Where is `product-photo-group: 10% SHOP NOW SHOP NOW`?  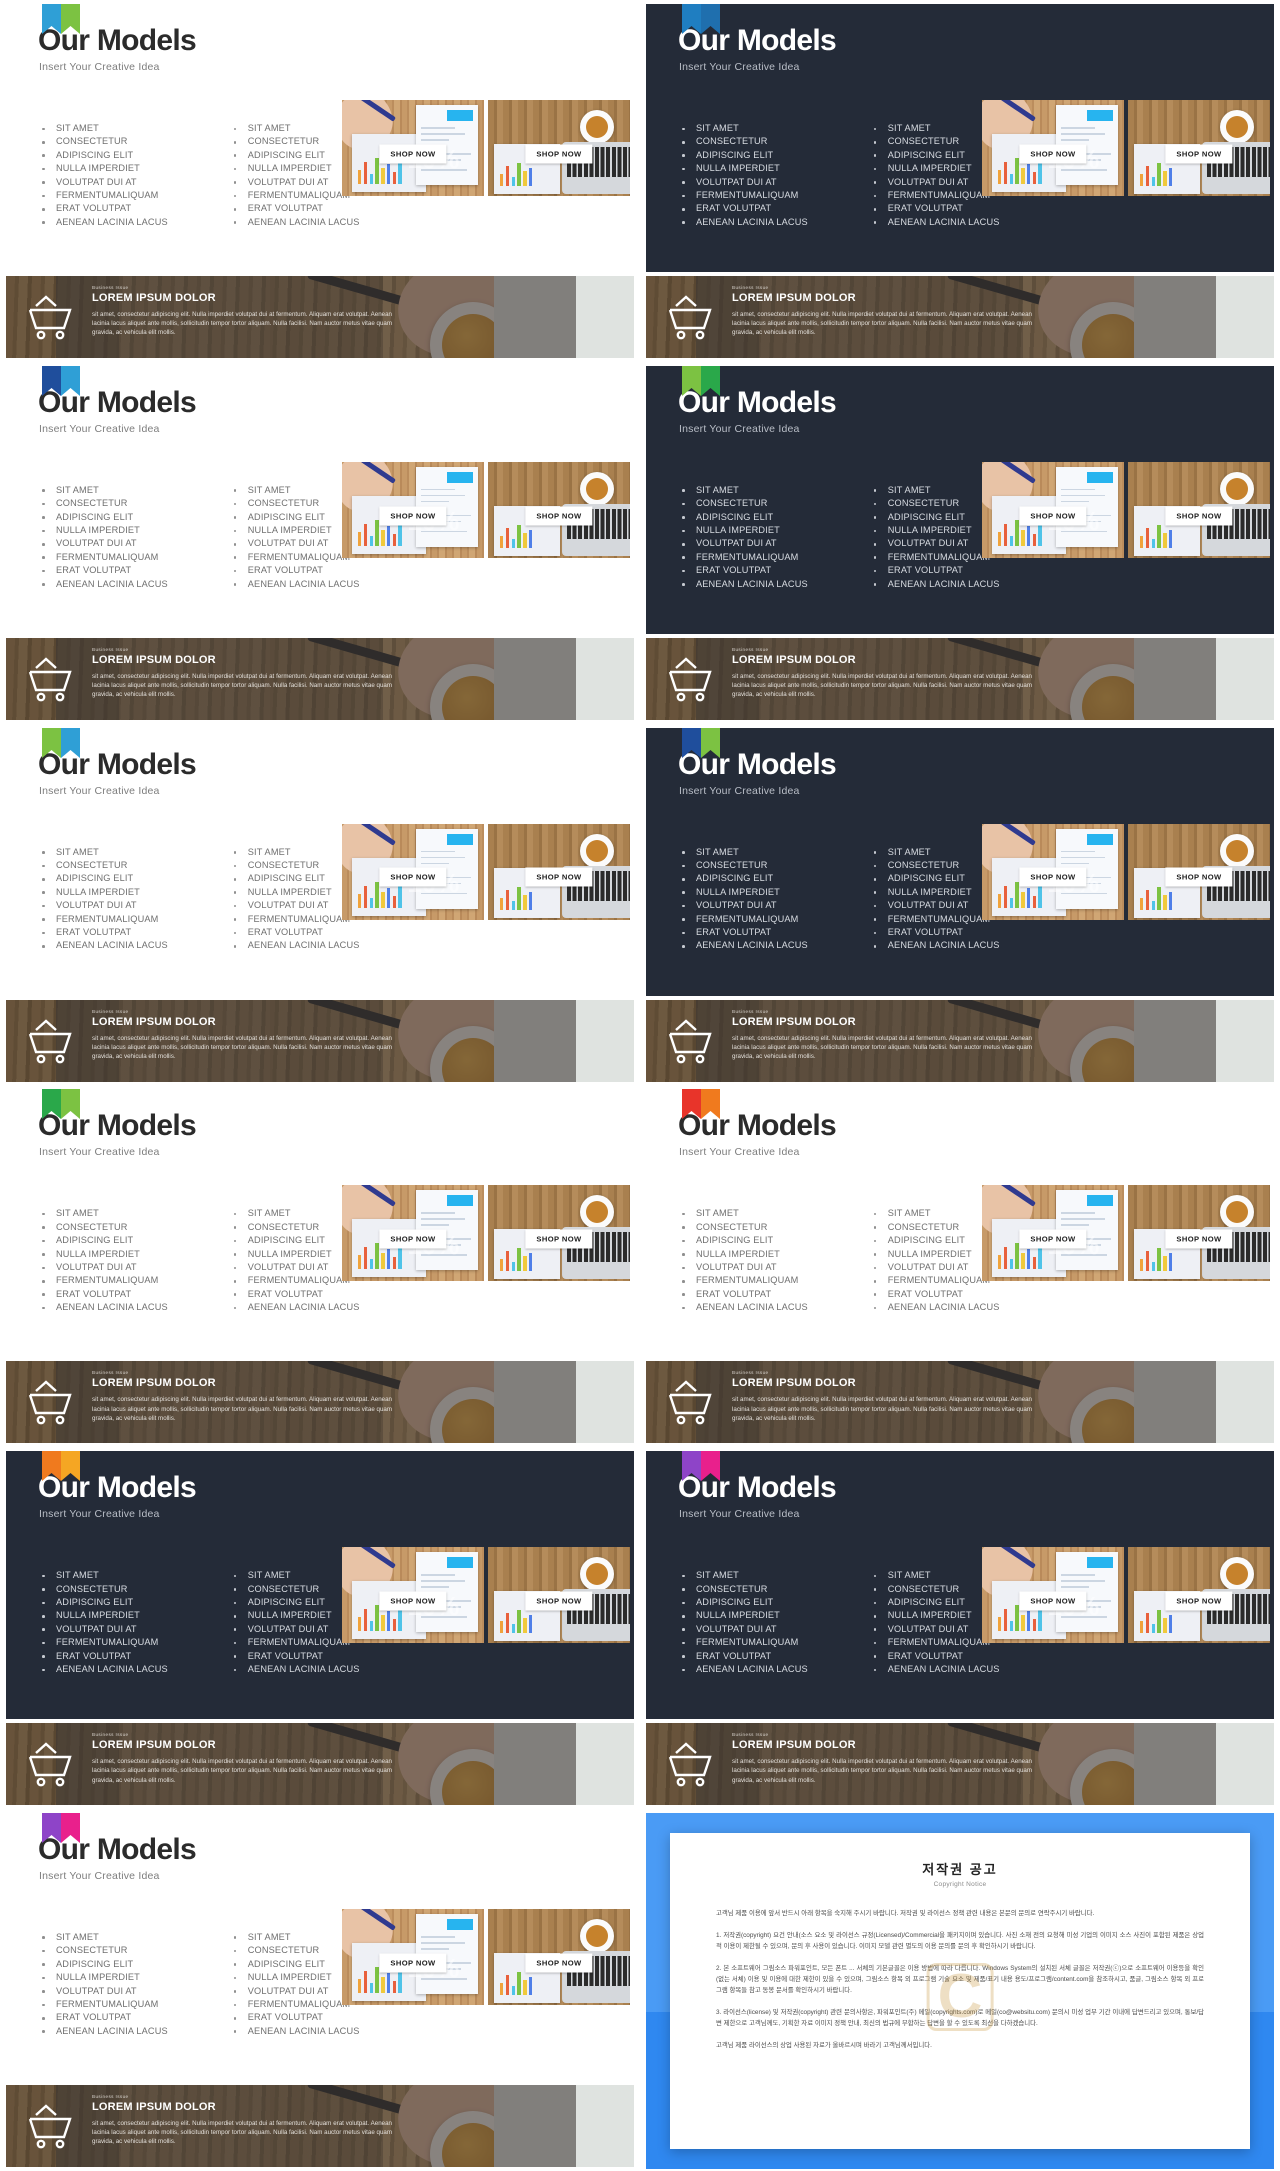
product-photo-group: 10% SHOP NOW SHOP NOW is located at coordinates (1126, 871).